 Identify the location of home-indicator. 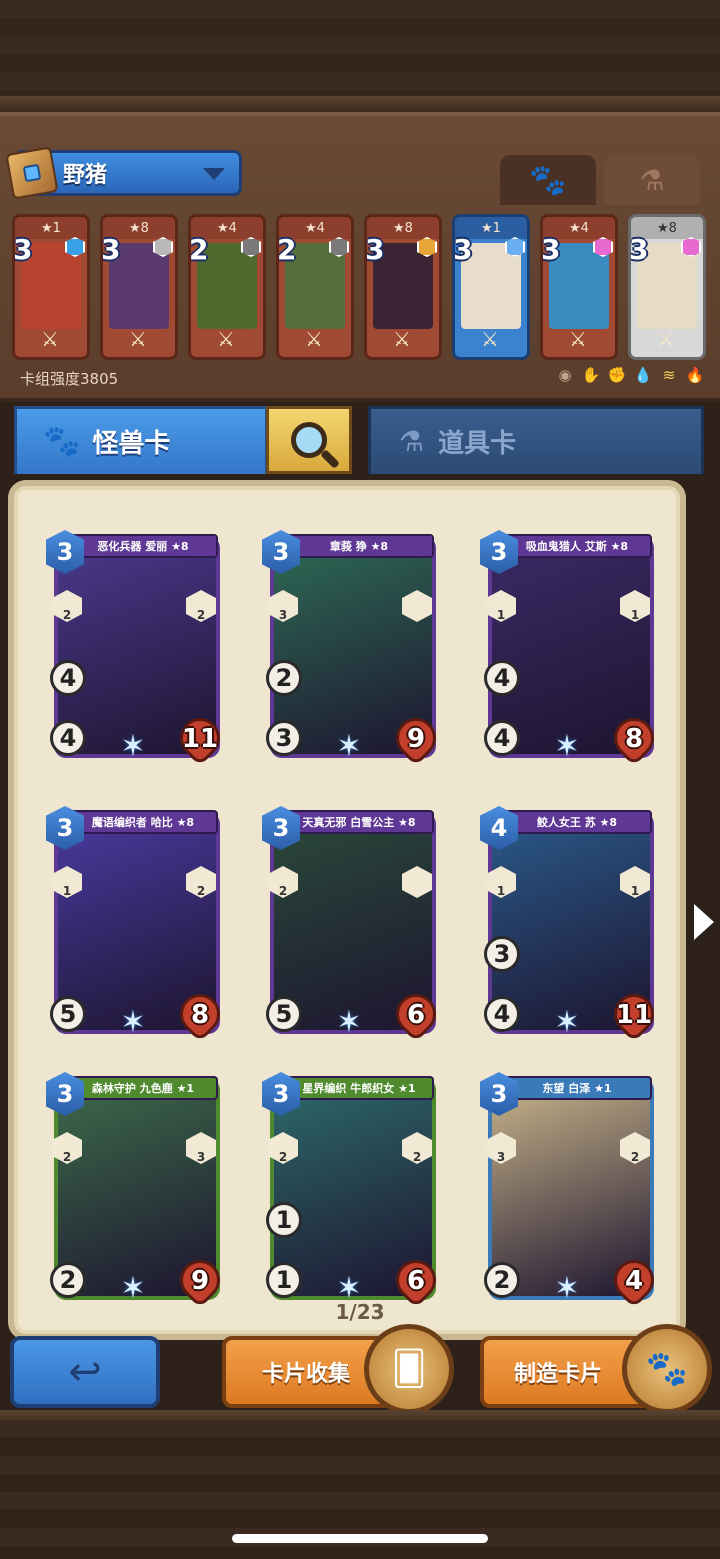
(360, 1538).